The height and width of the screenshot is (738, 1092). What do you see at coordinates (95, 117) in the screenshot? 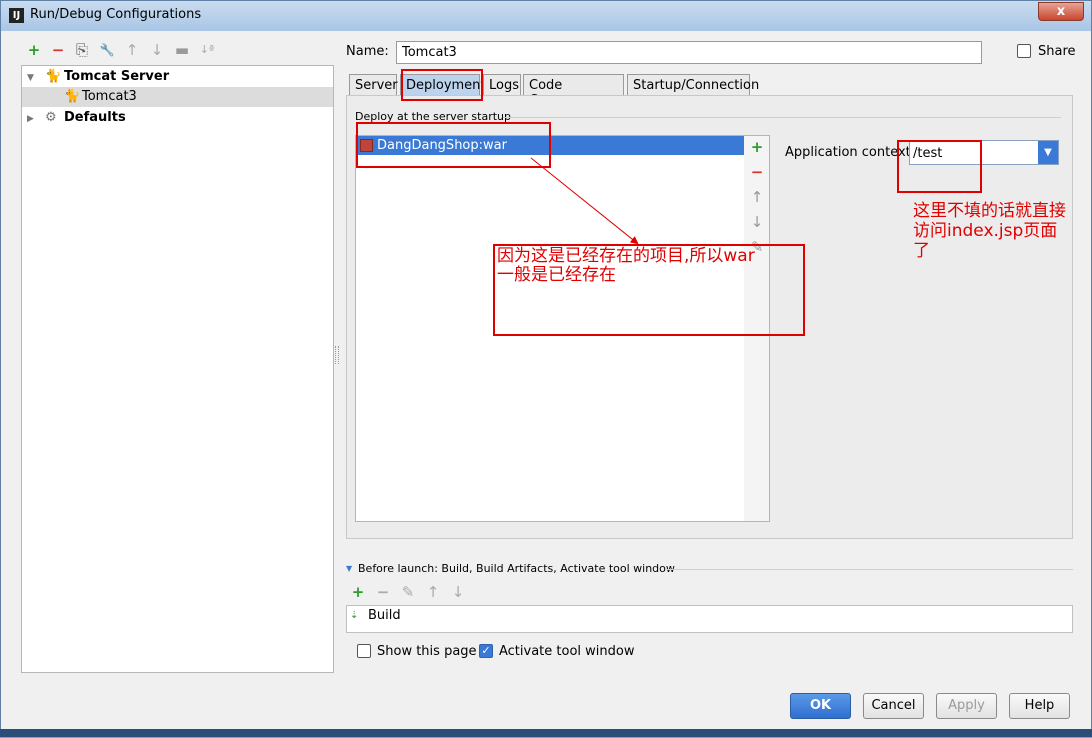
I see `tree-item-label: Defaults` at bounding box center [95, 117].